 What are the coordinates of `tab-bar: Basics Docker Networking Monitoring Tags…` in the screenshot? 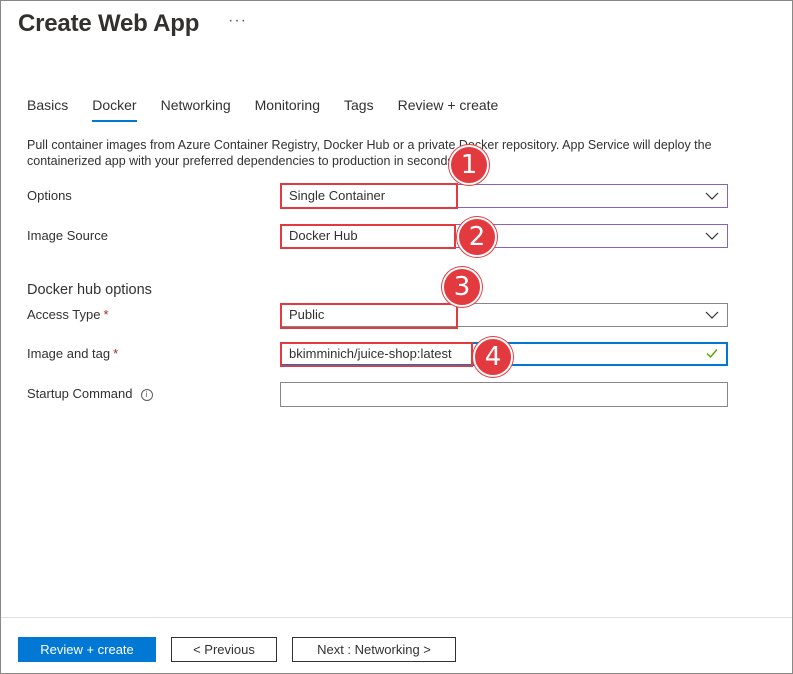 It's located at (274, 109).